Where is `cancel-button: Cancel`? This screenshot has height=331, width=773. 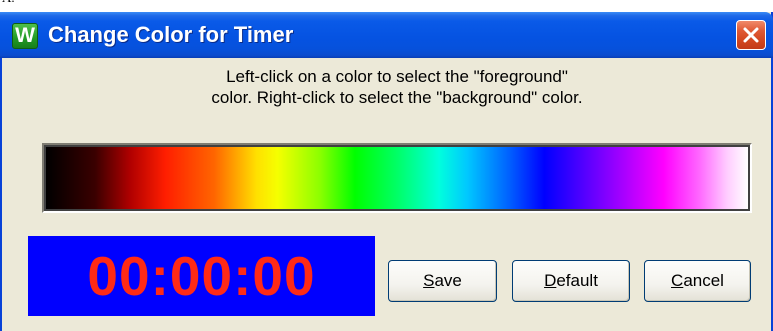
cancel-button: Cancel is located at coordinates (697, 281).